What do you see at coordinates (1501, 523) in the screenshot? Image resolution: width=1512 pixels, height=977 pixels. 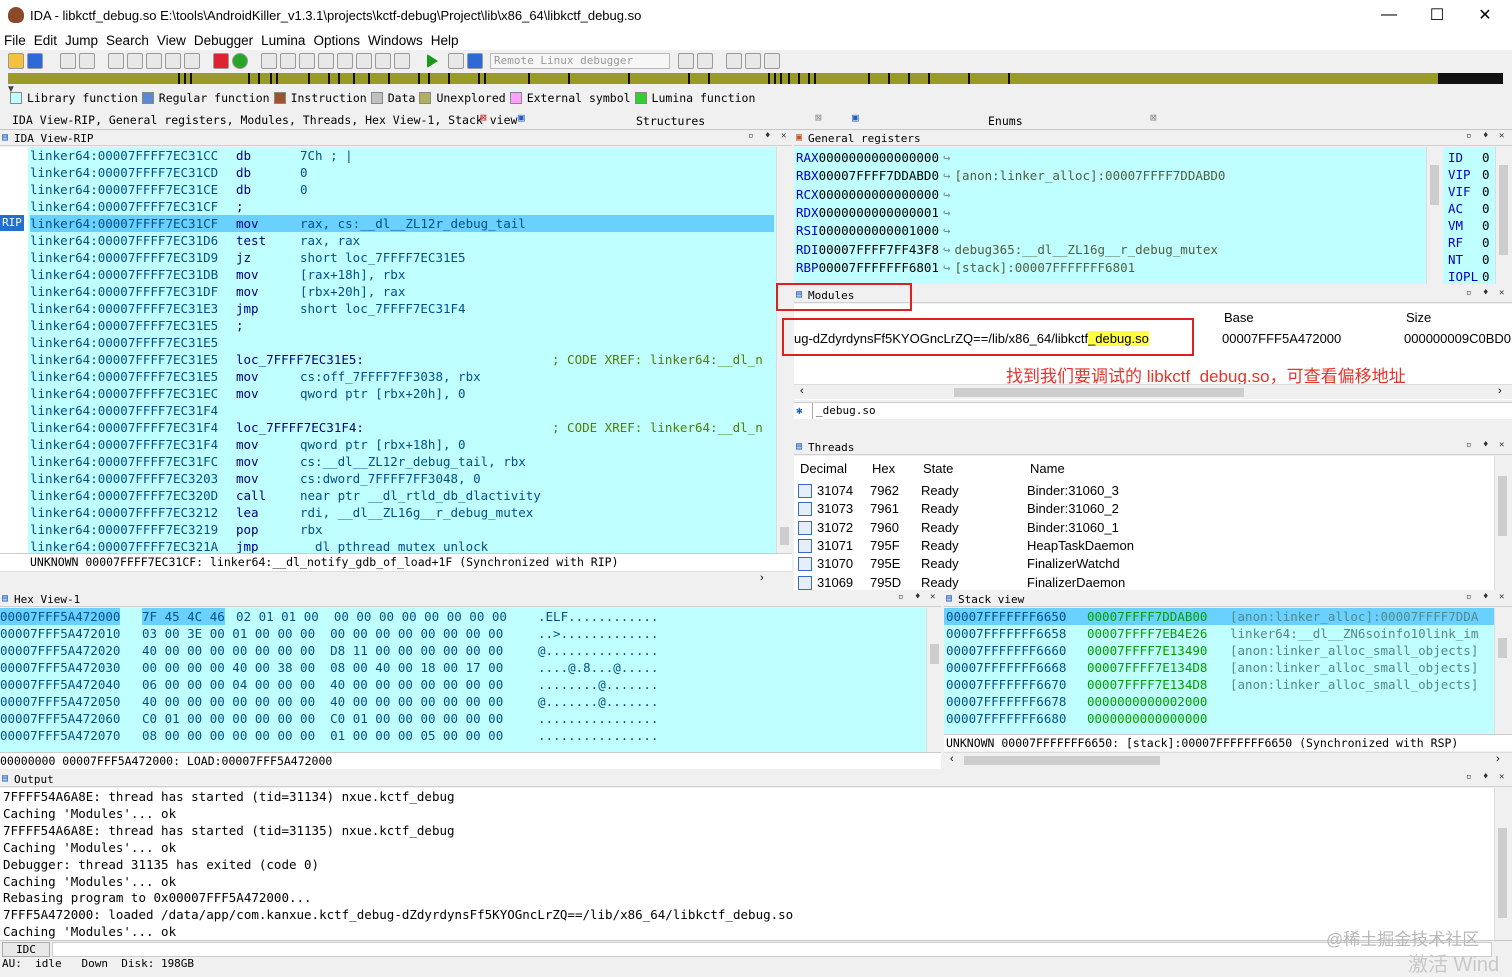 I see `threads-vscroll` at bounding box center [1501, 523].